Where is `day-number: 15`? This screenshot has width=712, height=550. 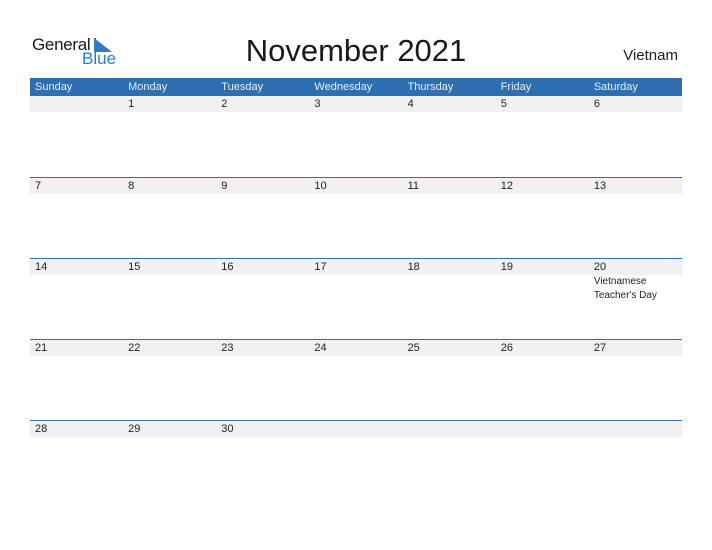 day-number: 15 is located at coordinates (134, 267).